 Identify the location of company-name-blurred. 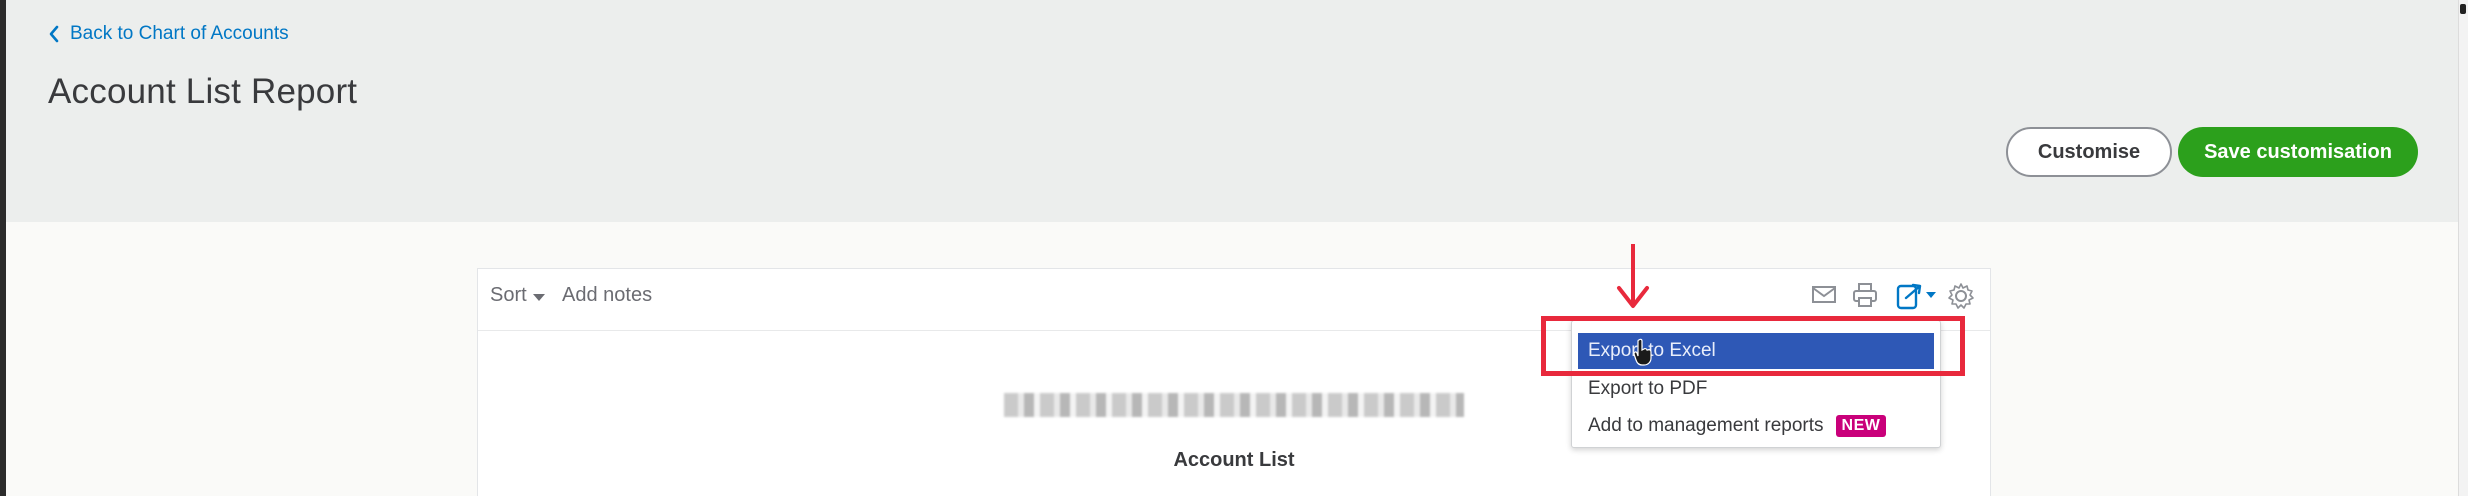
(1234, 405).